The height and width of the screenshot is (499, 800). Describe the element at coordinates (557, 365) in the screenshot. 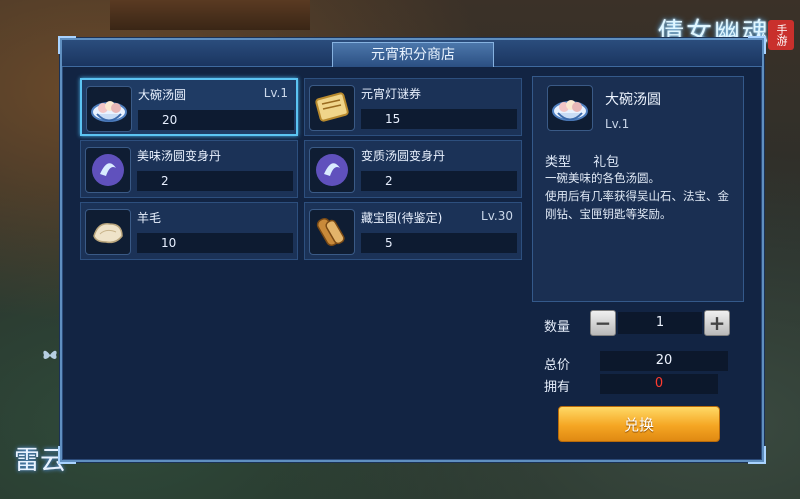

I see `total-price-label: 总价` at that location.